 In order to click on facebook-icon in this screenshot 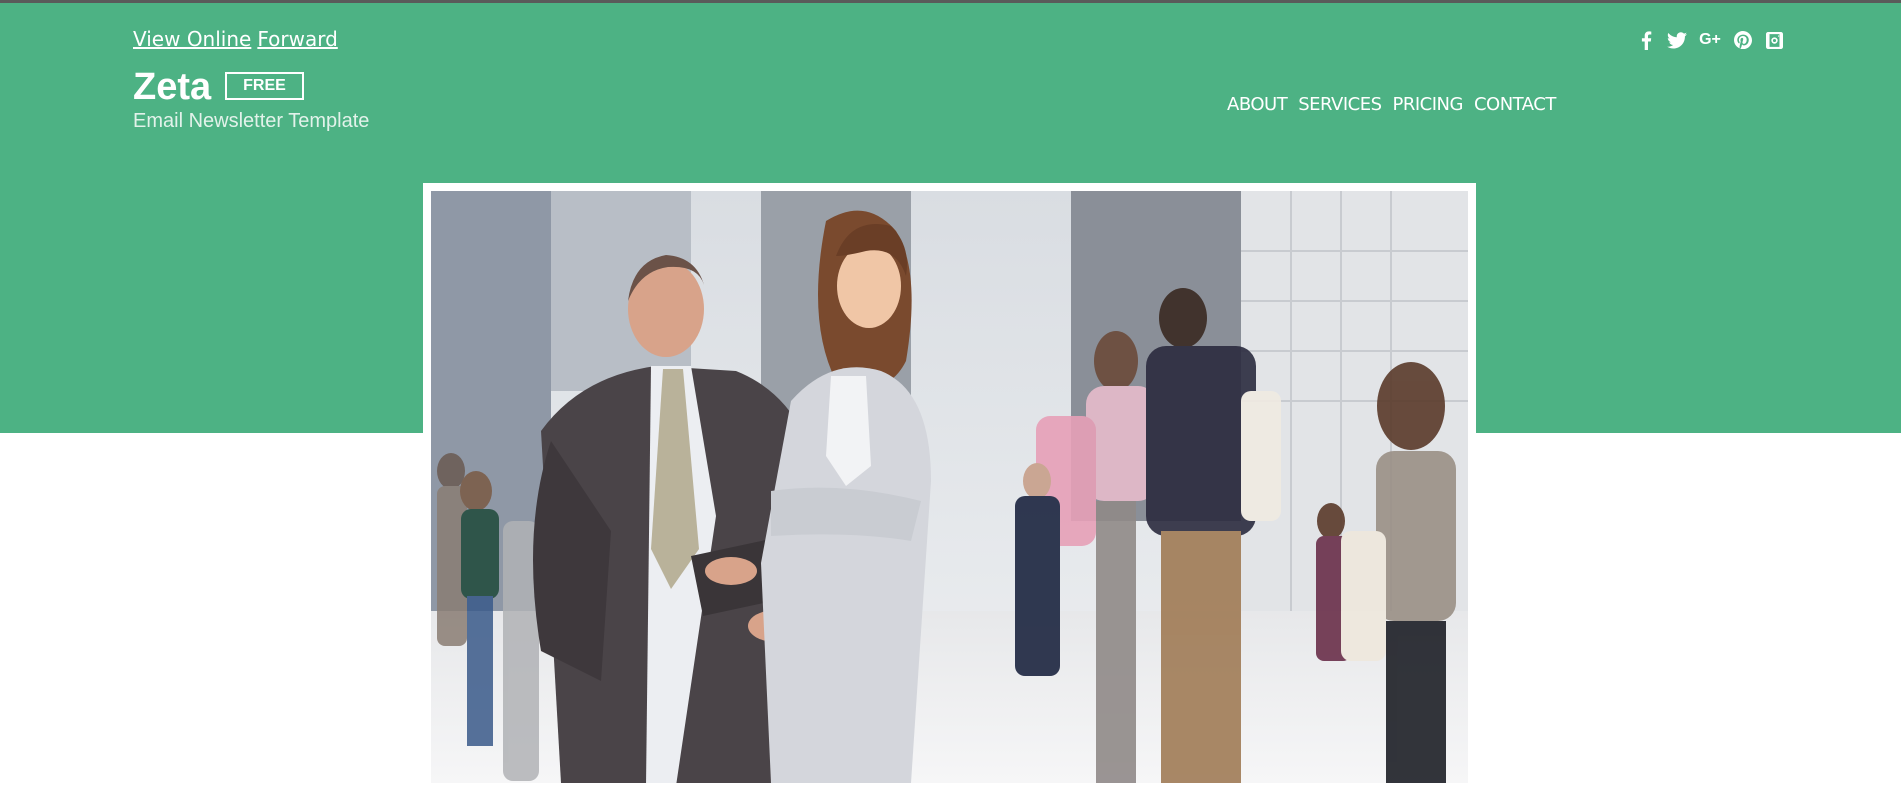, I will do `click(1646, 40)`.